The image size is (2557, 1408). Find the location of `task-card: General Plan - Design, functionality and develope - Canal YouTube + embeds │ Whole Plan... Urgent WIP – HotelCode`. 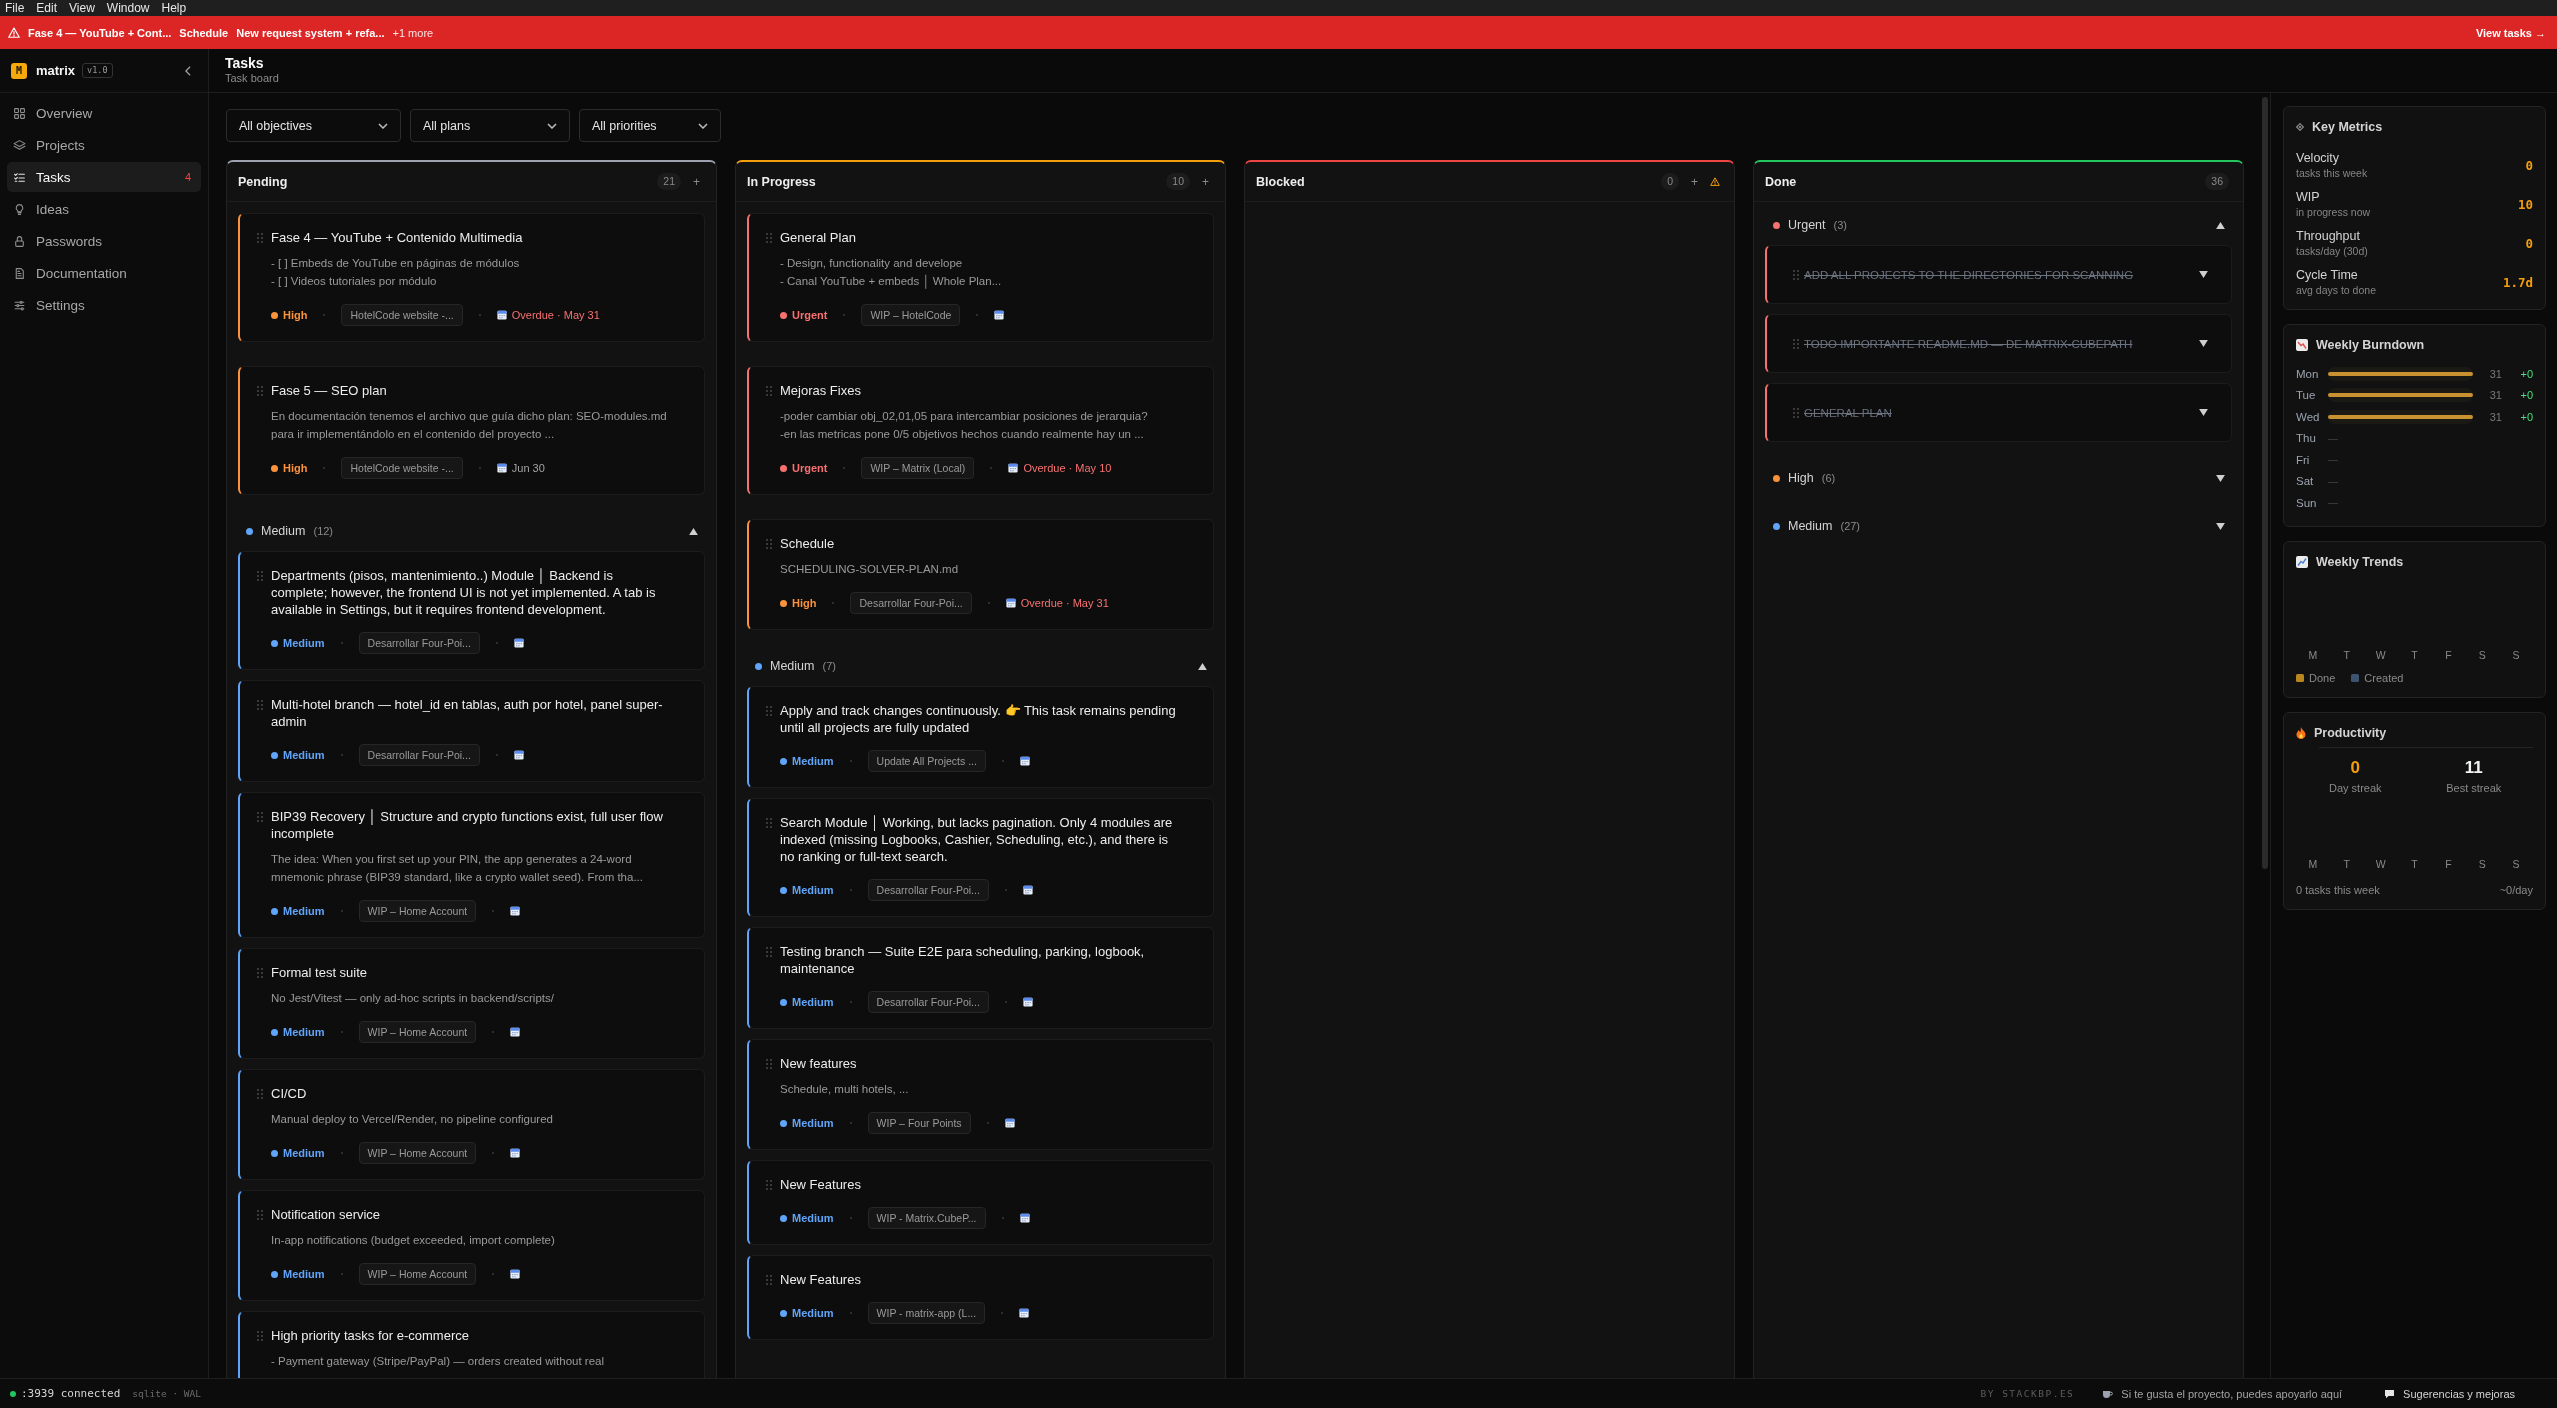

task-card: General Plan - Design, functionality and develope - Canal YouTube + embeds │ Whole Plan... Urgent WIP – HotelCode is located at coordinates (980, 277).